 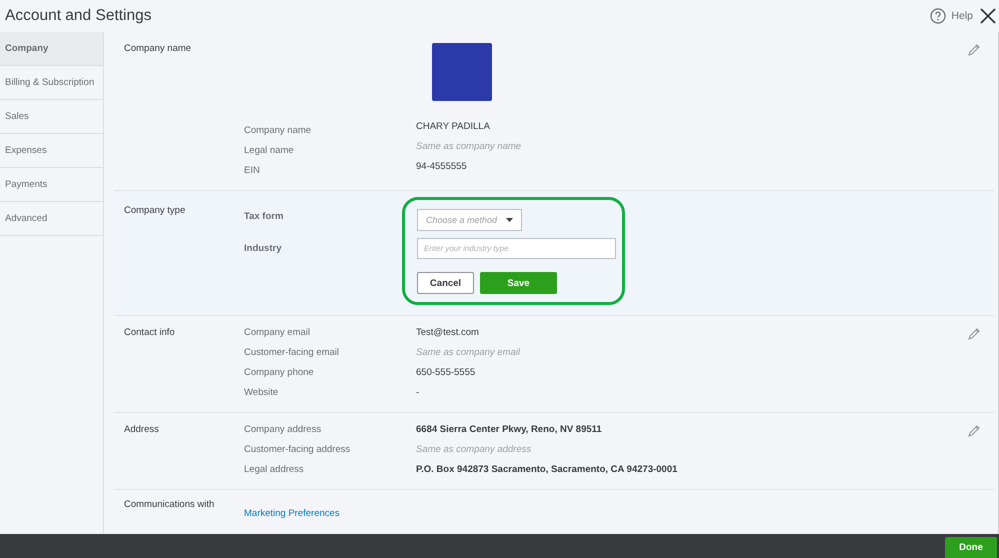 What do you see at coordinates (453, 127) in the screenshot?
I see `field-value: CHARY PADILLA` at bounding box center [453, 127].